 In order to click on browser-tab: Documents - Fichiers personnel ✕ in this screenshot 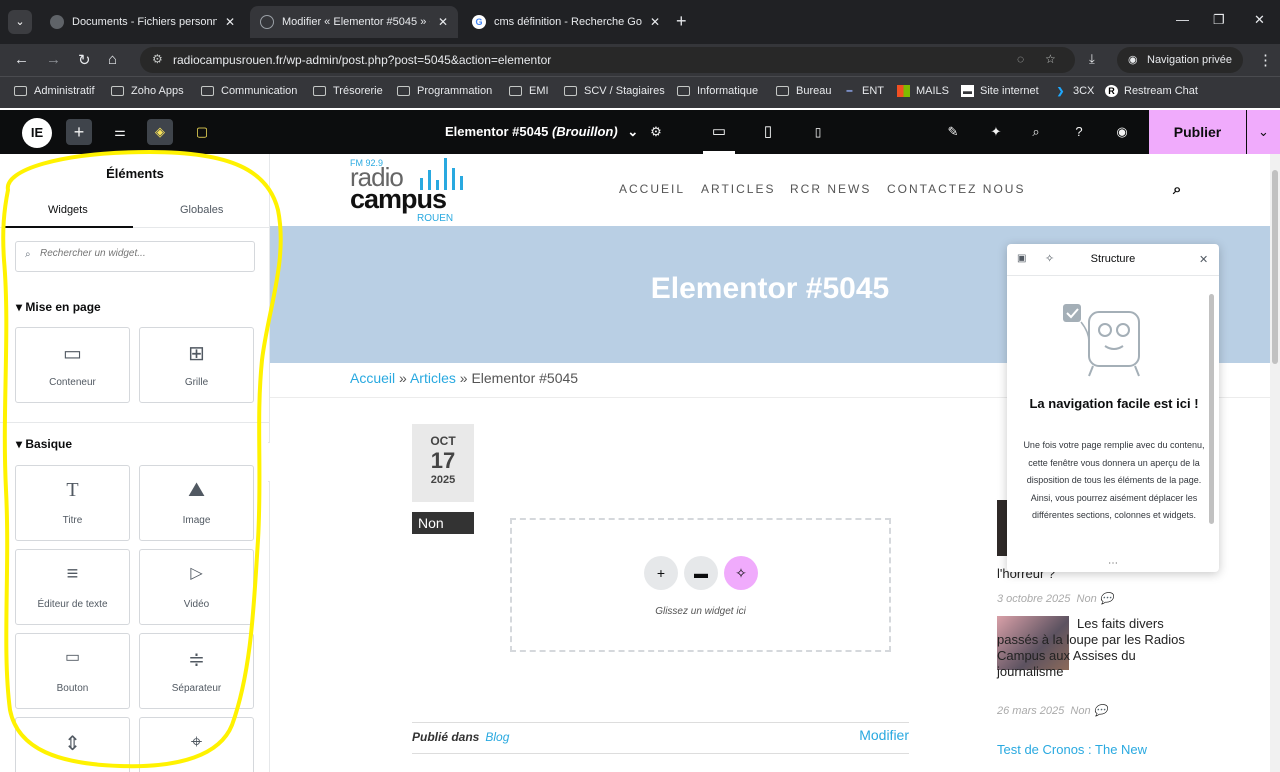, I will do `click(142, 22)`.